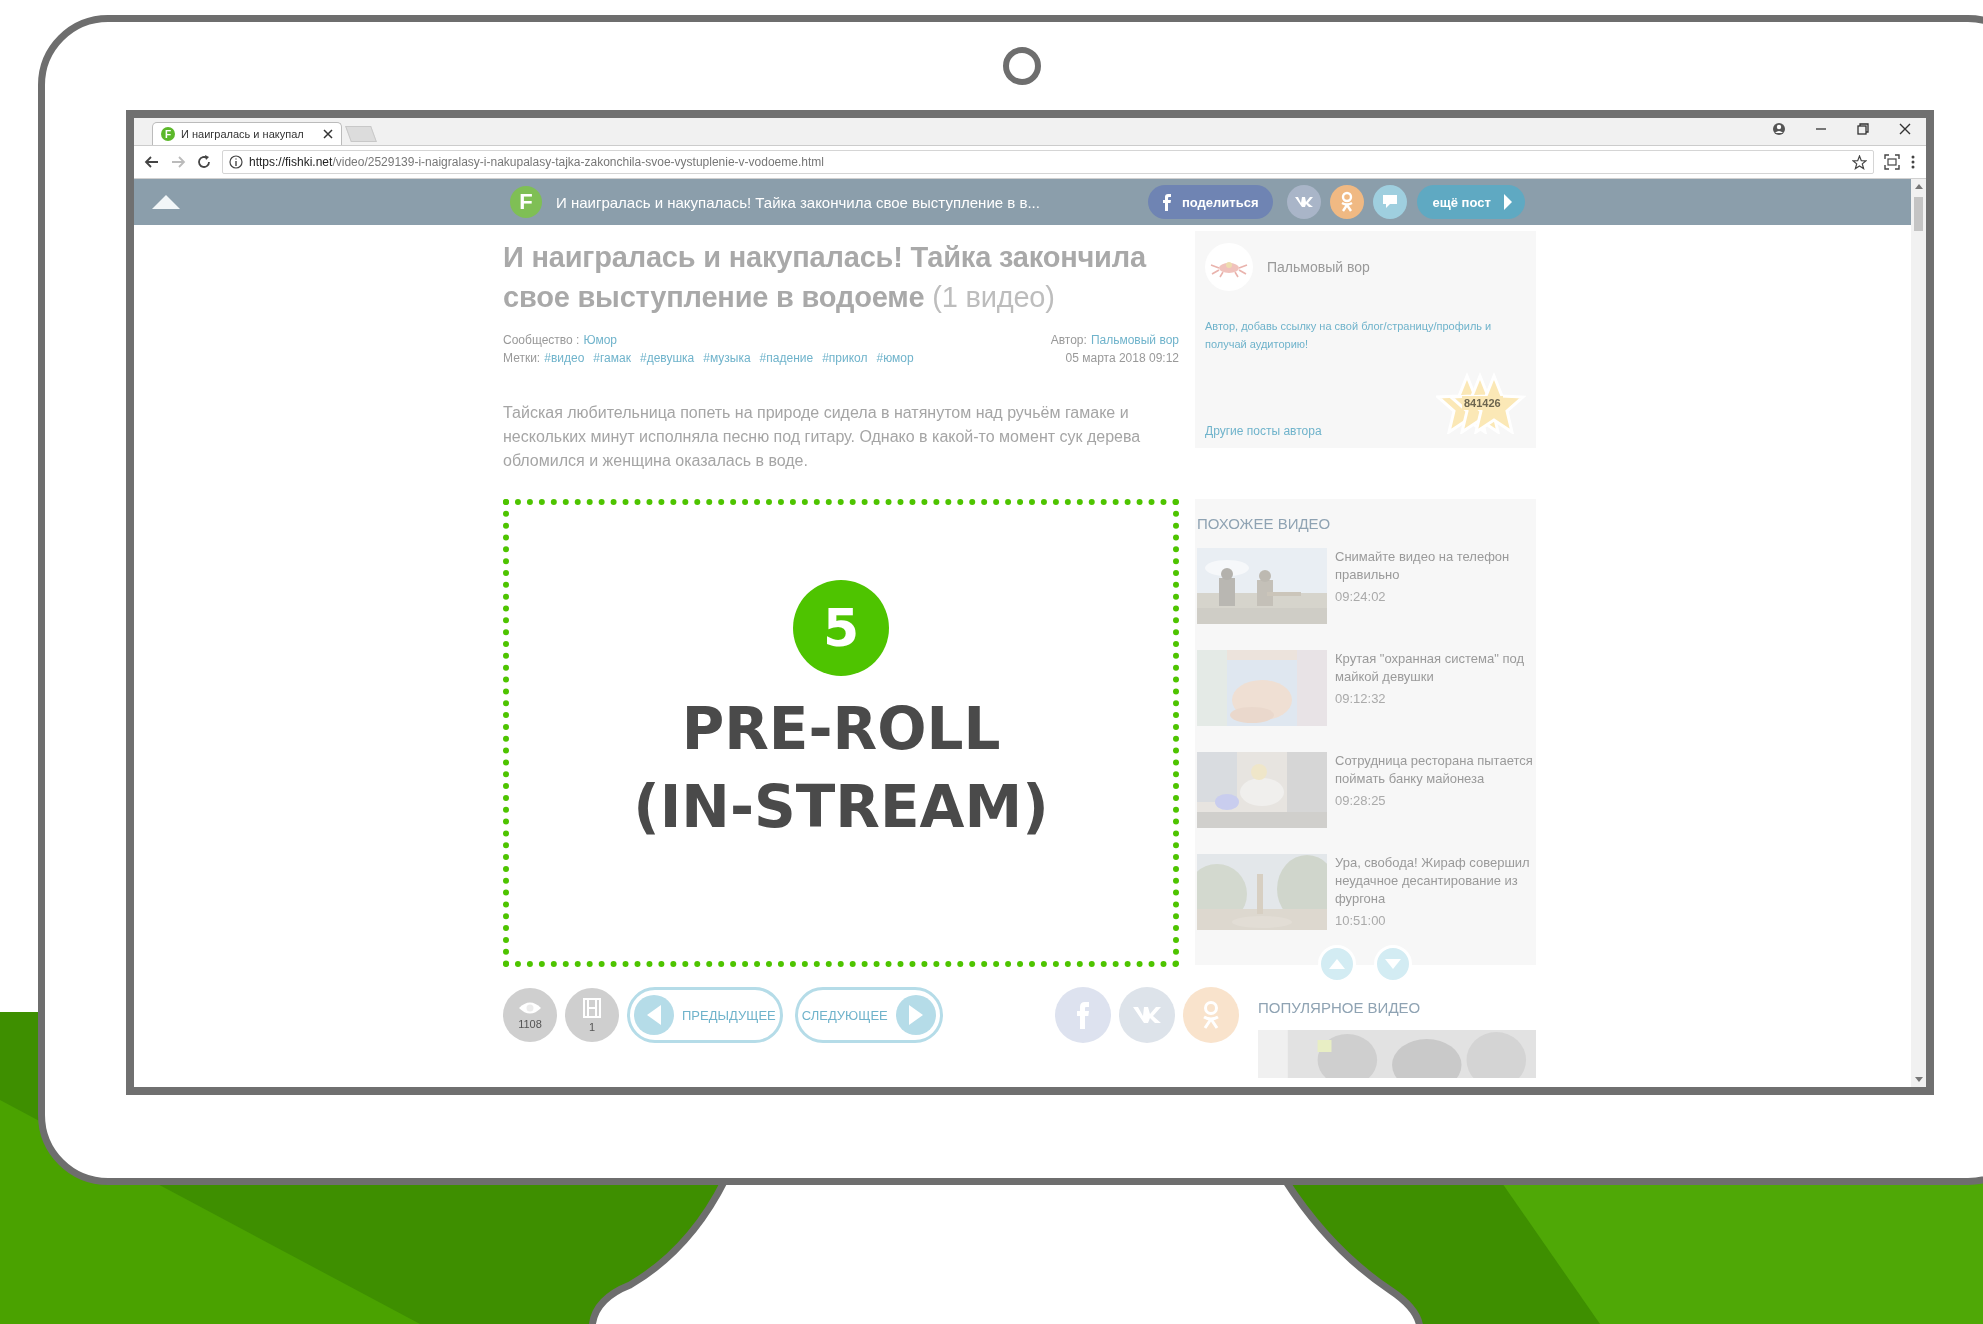 The image size is (1983, 1324). I want to click on article-title: И наигралась и накупалась! Тайка закончила свое выступление в водоеме (1 видео), so click(825, 277).